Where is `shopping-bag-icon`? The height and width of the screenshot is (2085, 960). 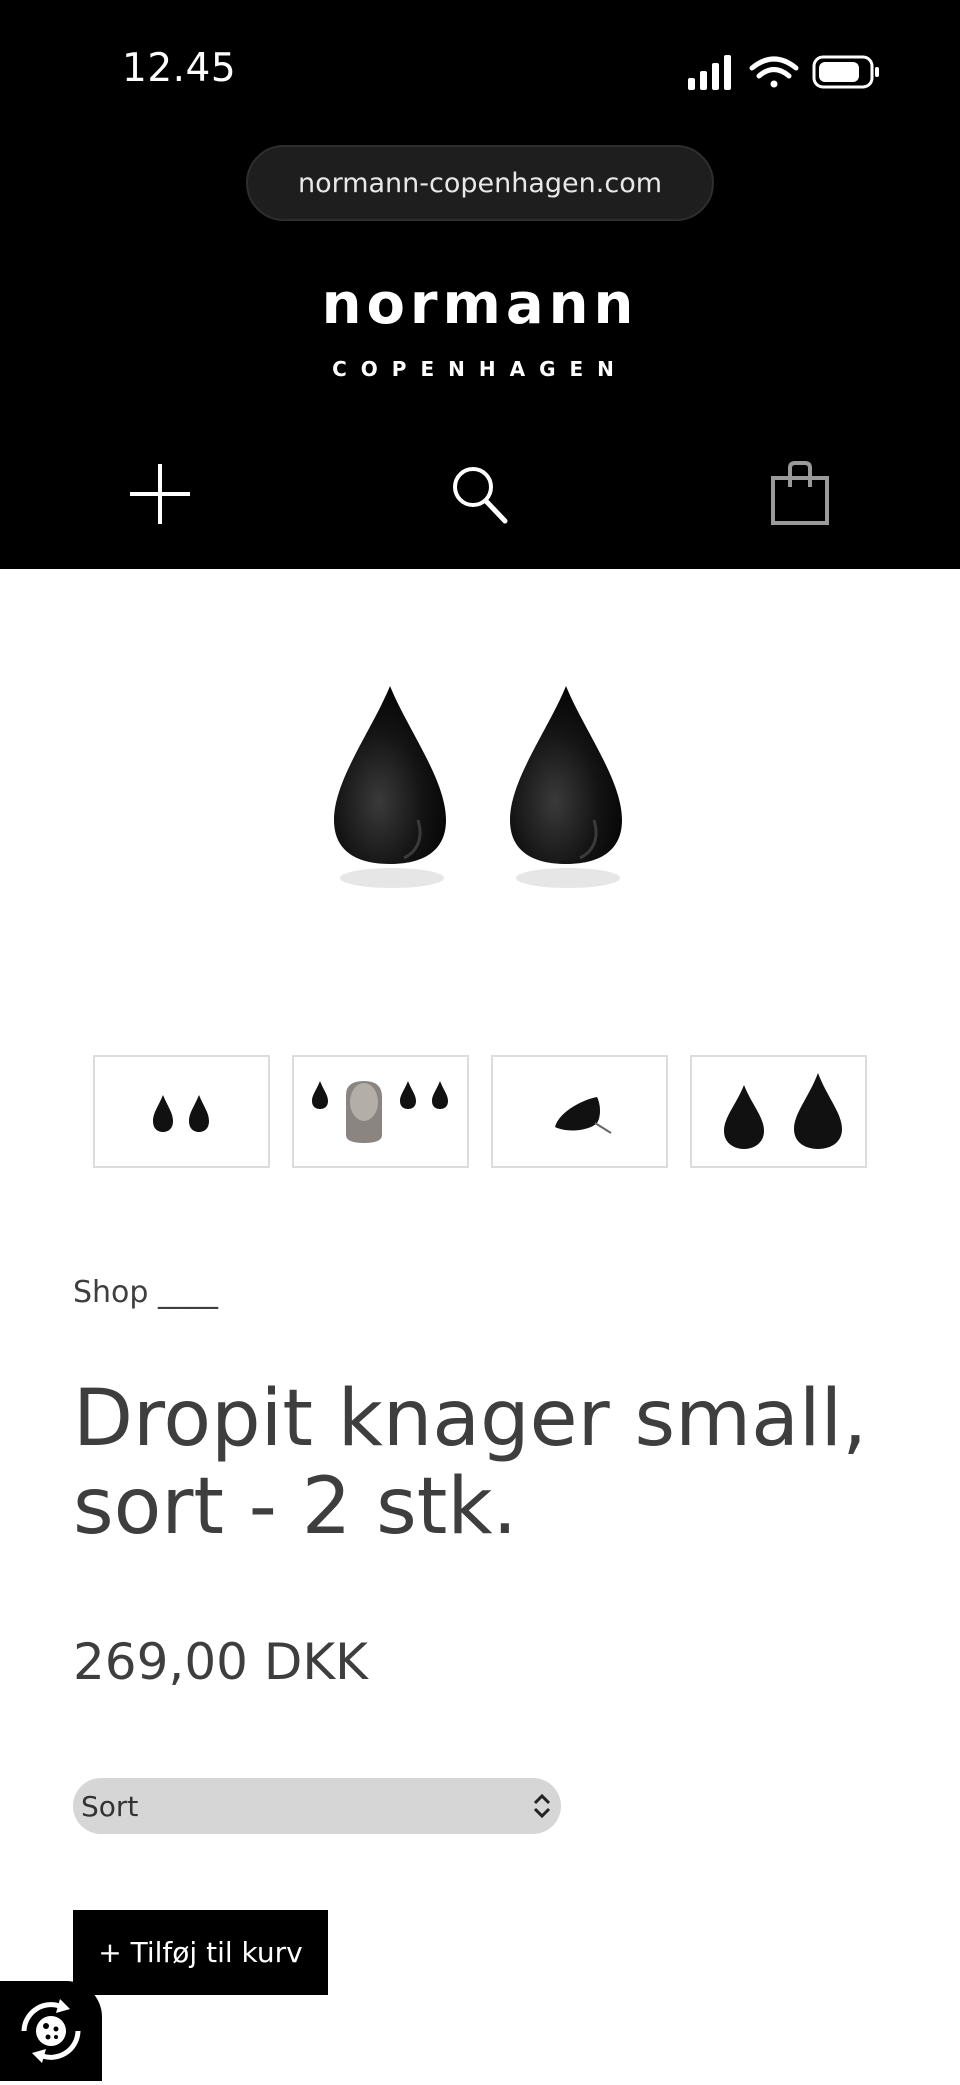
shopping-bag-icon is located at coordinates (800, 493).